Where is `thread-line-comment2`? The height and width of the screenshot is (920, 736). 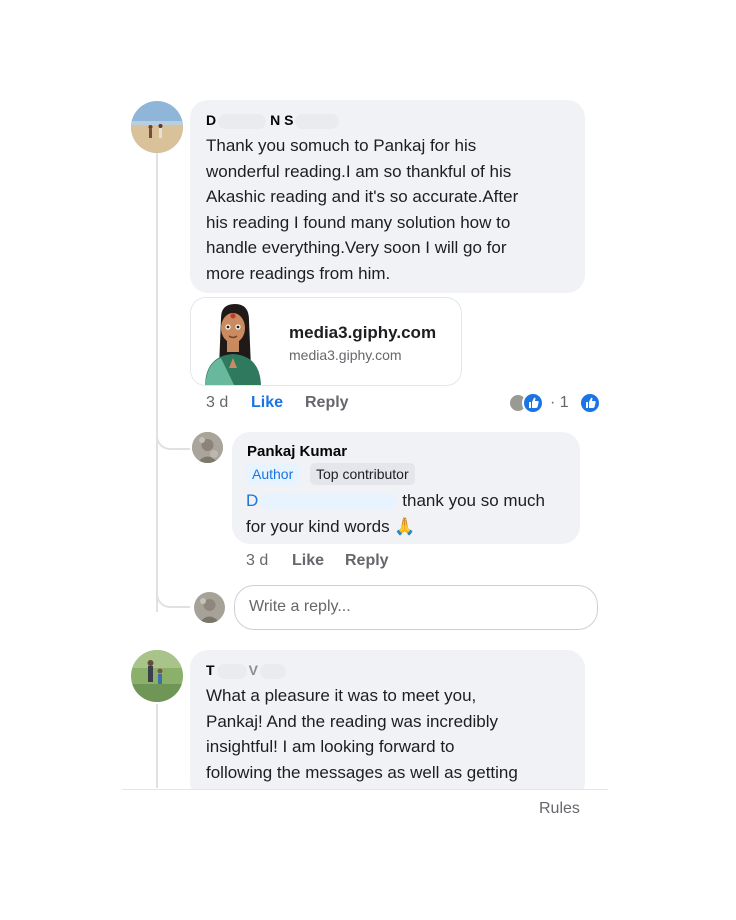 thread-line-comment2 is located at coordinates (157, 746).